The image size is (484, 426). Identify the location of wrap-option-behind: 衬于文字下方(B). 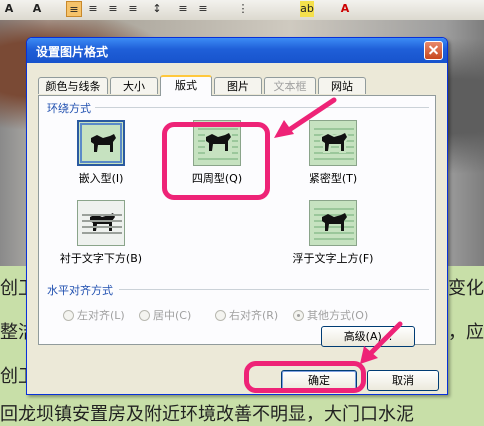
(101, 233).